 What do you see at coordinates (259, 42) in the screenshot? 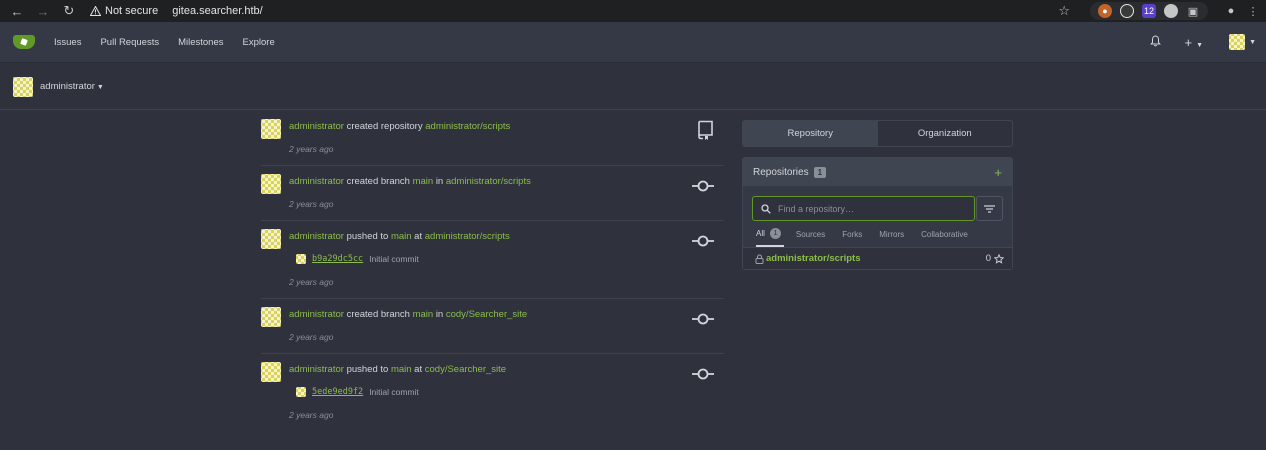
I see `nav-explore: Explore` at bounding box center [259, 42].